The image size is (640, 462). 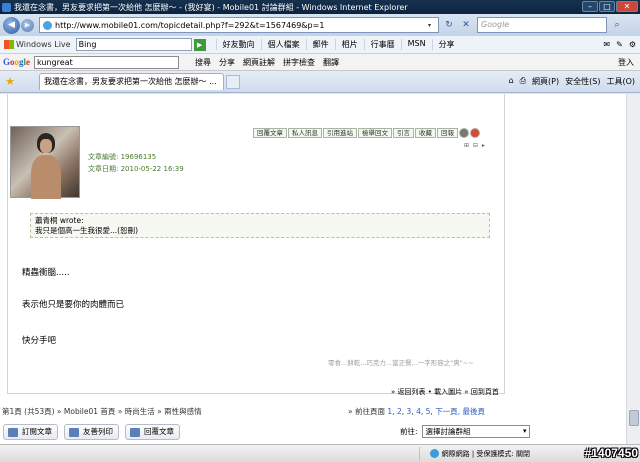 What do you see at coordinates (331, 62) in the screenshot?
I see `google-translate-button: 翻譯` at bounding box center [331, 62].